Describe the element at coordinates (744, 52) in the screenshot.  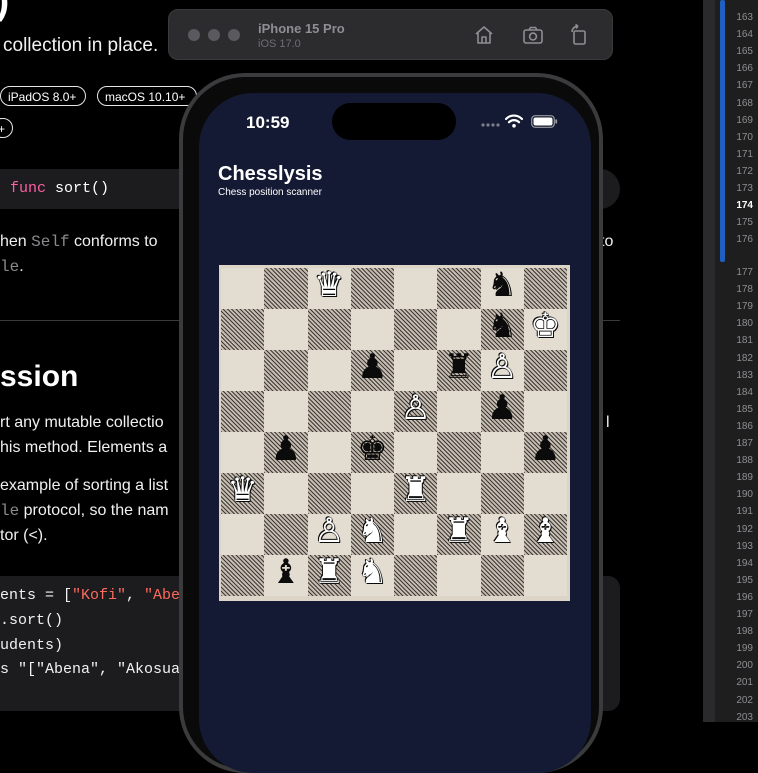
I see `line-number: 165` at that location.